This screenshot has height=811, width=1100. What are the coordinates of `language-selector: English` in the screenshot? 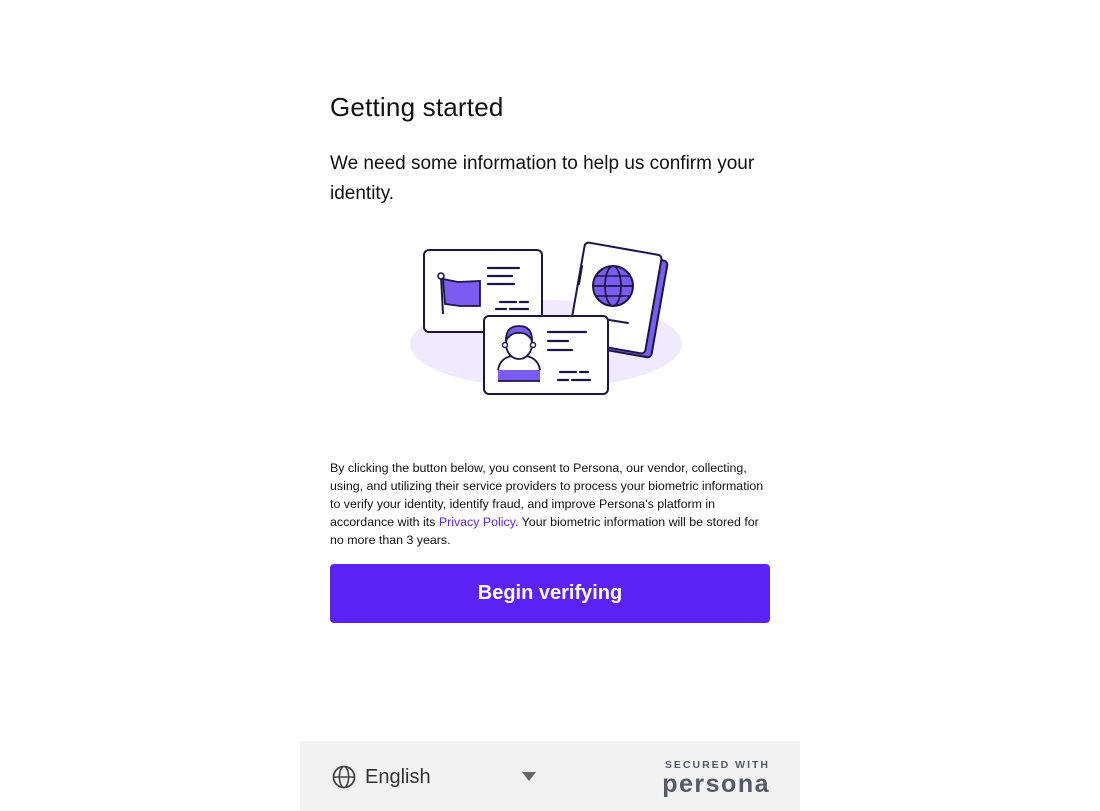 It's located at (437, 777).